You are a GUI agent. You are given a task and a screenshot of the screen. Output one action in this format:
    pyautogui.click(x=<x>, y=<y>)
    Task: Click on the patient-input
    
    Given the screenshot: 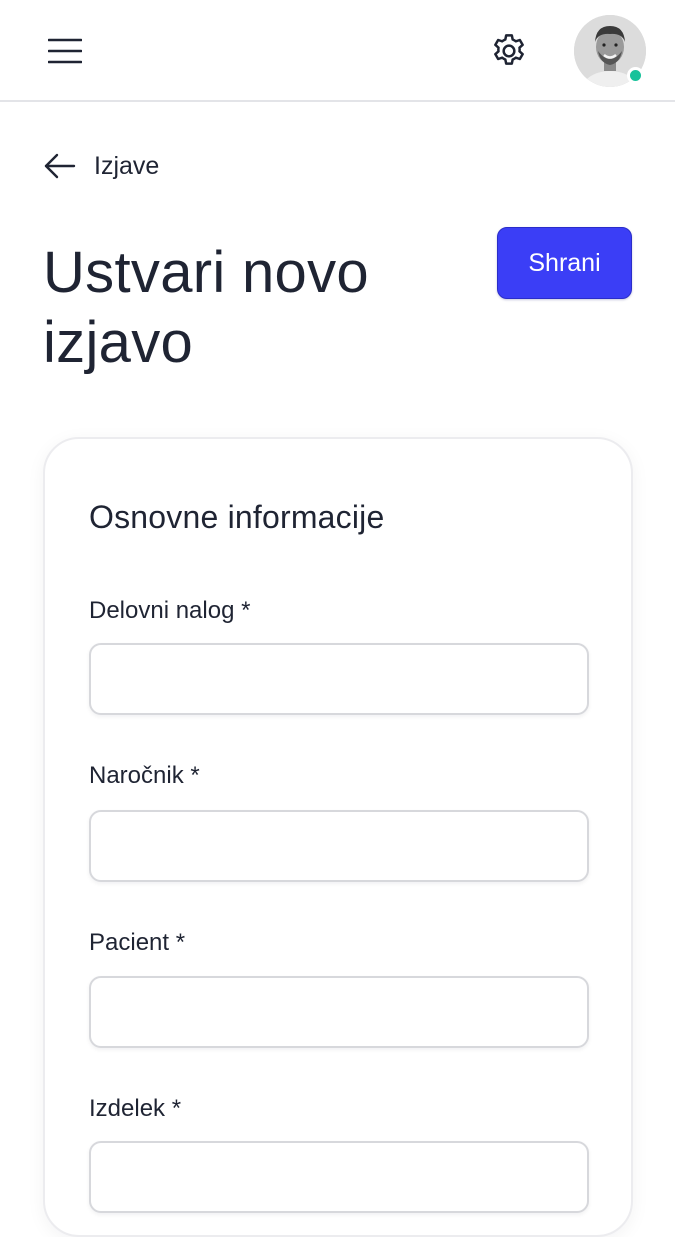 What is the action you would take?
    pyautogui.click(x=339, y=1012)
    